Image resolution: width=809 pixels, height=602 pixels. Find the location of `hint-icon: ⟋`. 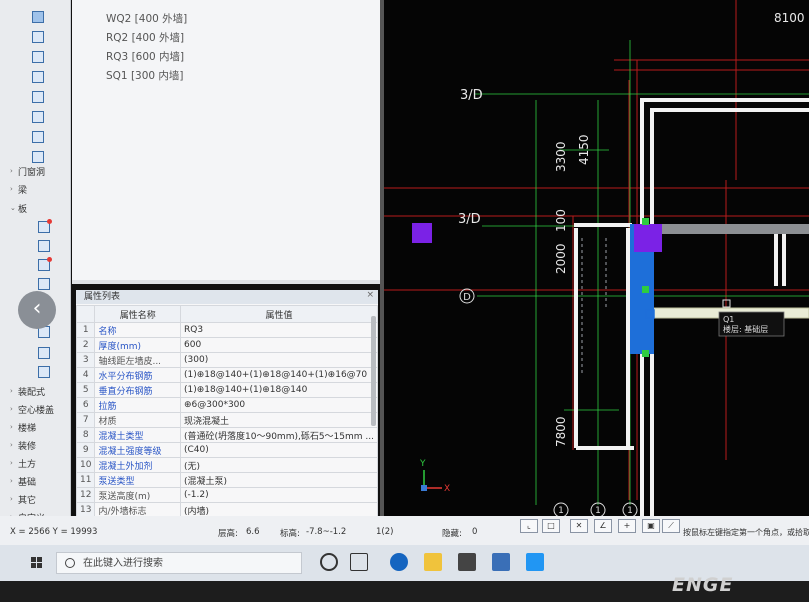

hint-icon: ⟋ is located at coordinates (671, 526).